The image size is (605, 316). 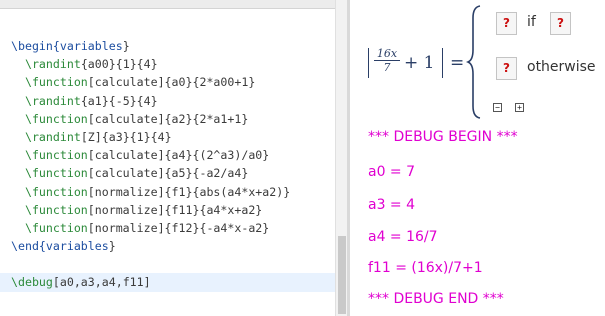 What do you see at coordinates (167, 282) in the screenshot?
I see `code-line: \debug[a0,a3,a4,f11]` at bounding box center [167, 282].